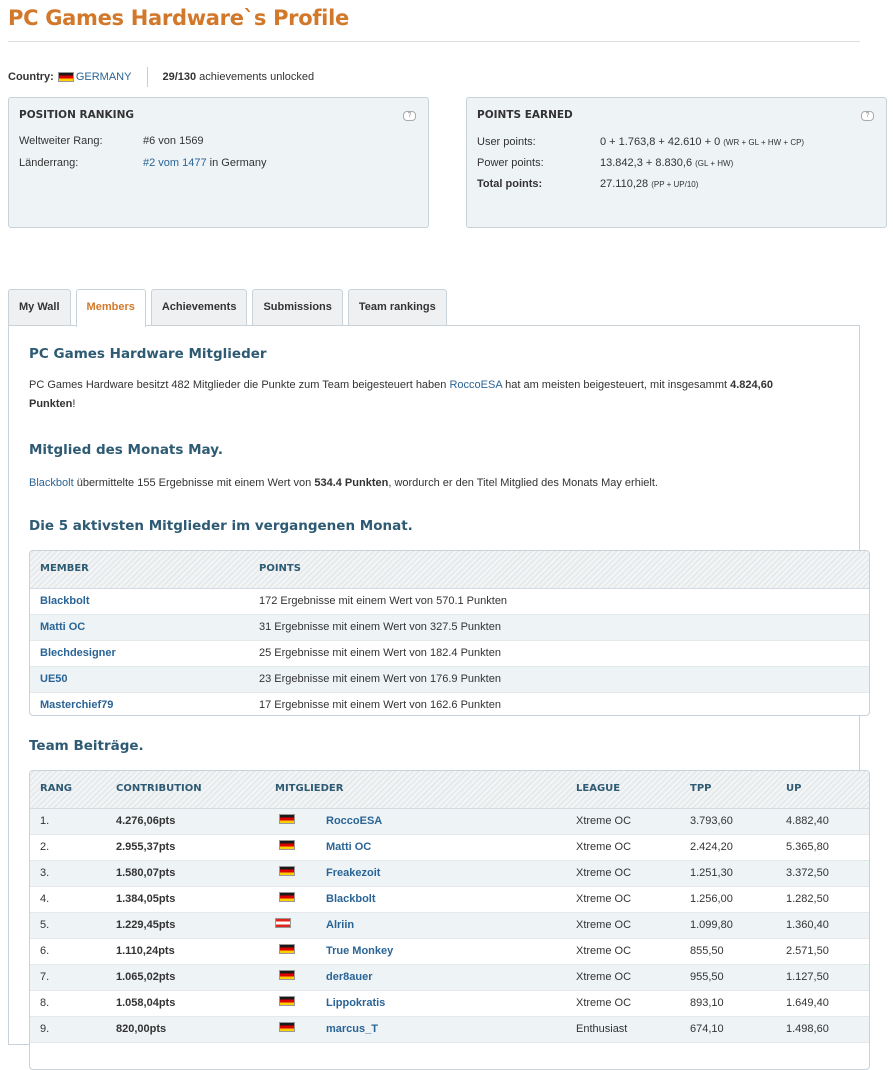 This screenshot has width=893, height=1070. I want to click on contribution: 1.058,04pts, so click(146, 1003).